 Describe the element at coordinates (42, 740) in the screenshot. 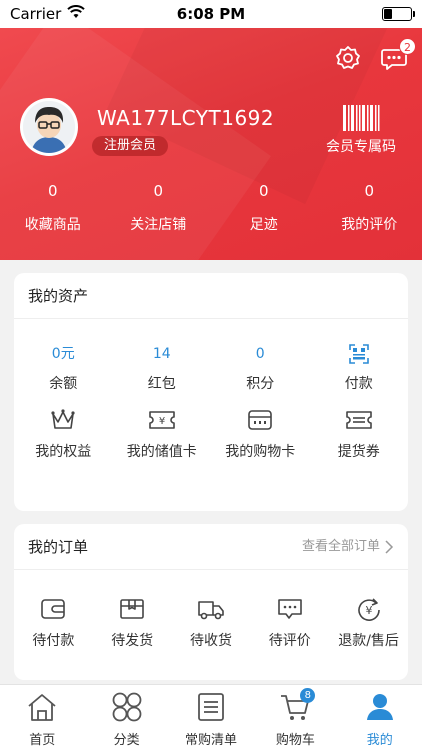

I see `tab-label: 首页` at that location.